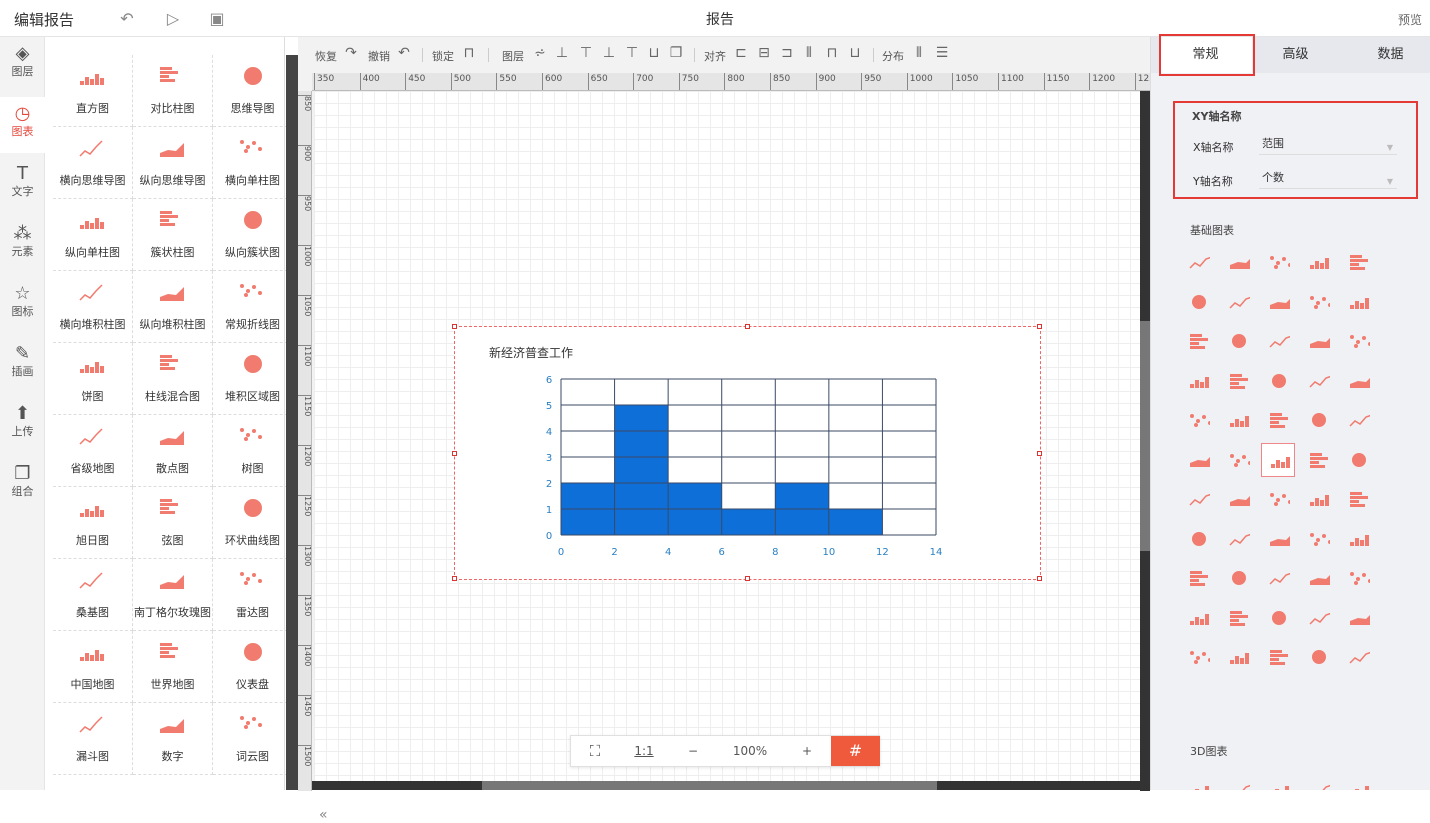 This screenshot has width=1430, height=823. Describe the element at coordinates (807, 751) in the screenshot. I see `zoom-in-button: +` at that location.